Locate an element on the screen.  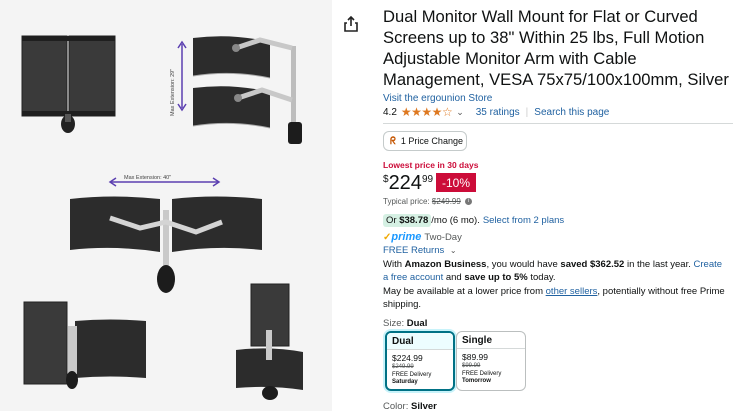
size-option-strike: $99.99 is located at coordinates (471, 366).